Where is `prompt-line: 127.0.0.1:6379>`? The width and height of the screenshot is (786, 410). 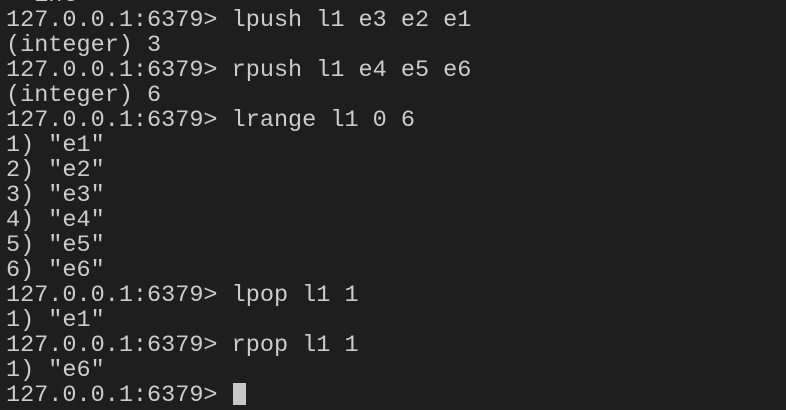
prompt-line: 127.0.0.1:6379> is located at coordinates (396, 395).